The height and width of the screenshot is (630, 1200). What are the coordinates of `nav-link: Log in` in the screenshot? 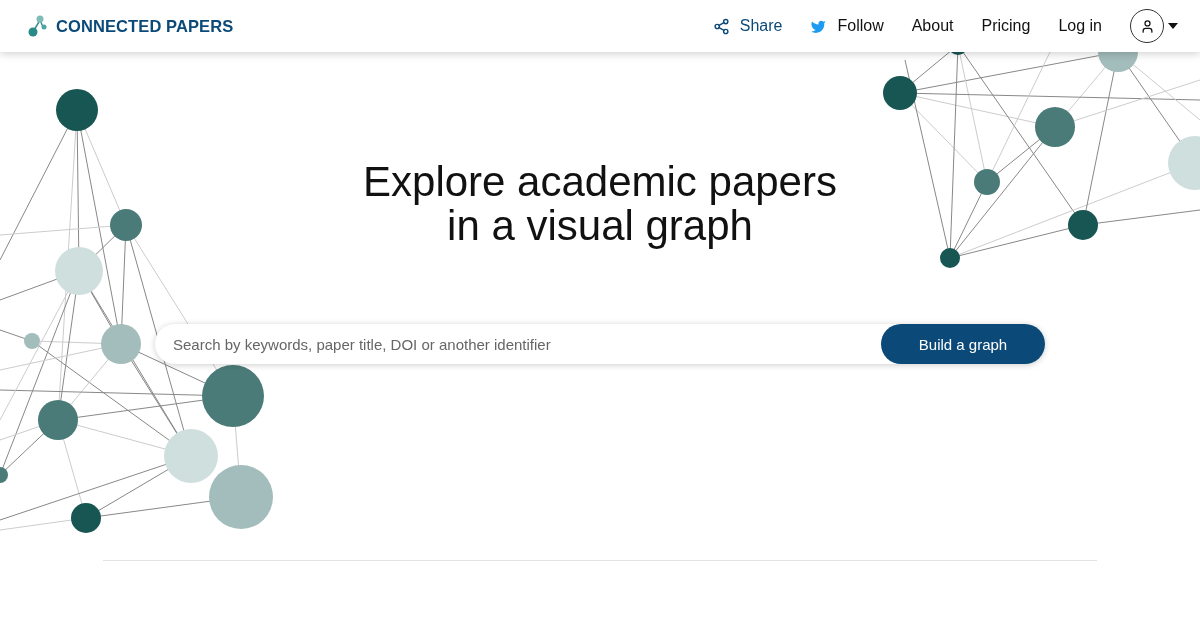 It's located at (1080, 26).